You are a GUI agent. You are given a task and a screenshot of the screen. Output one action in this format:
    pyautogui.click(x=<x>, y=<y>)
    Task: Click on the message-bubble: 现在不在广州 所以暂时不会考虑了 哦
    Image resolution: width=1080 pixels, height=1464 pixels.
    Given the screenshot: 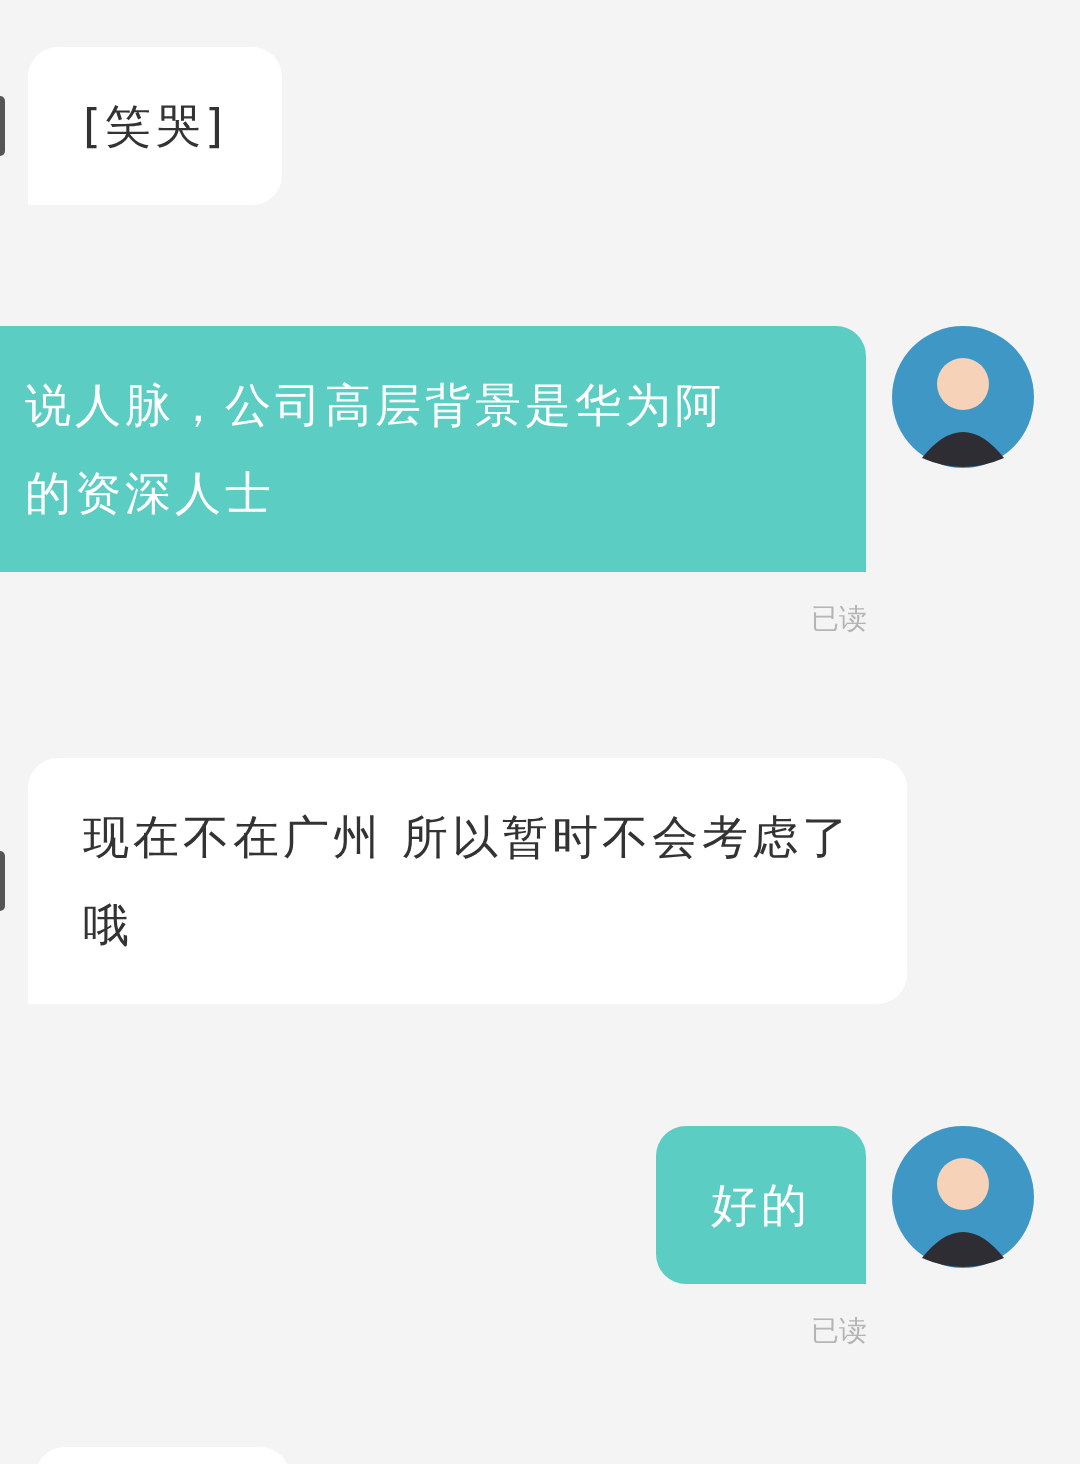 What is the action you would take?
    pyautogui.click(x=467, y=881)
    